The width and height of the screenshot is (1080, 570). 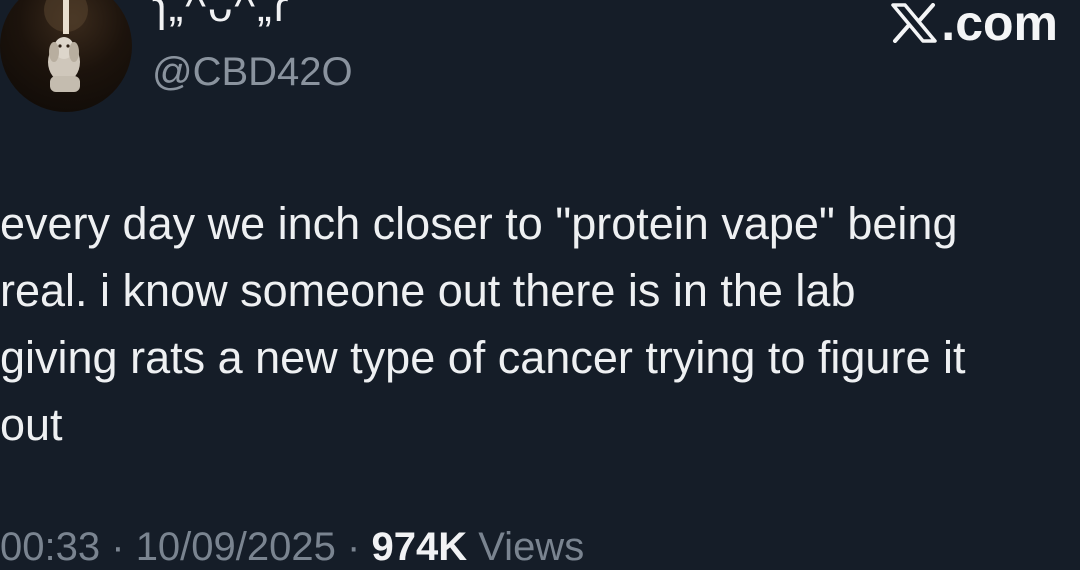 I want to click on avatar, so click(x=66, y=56).